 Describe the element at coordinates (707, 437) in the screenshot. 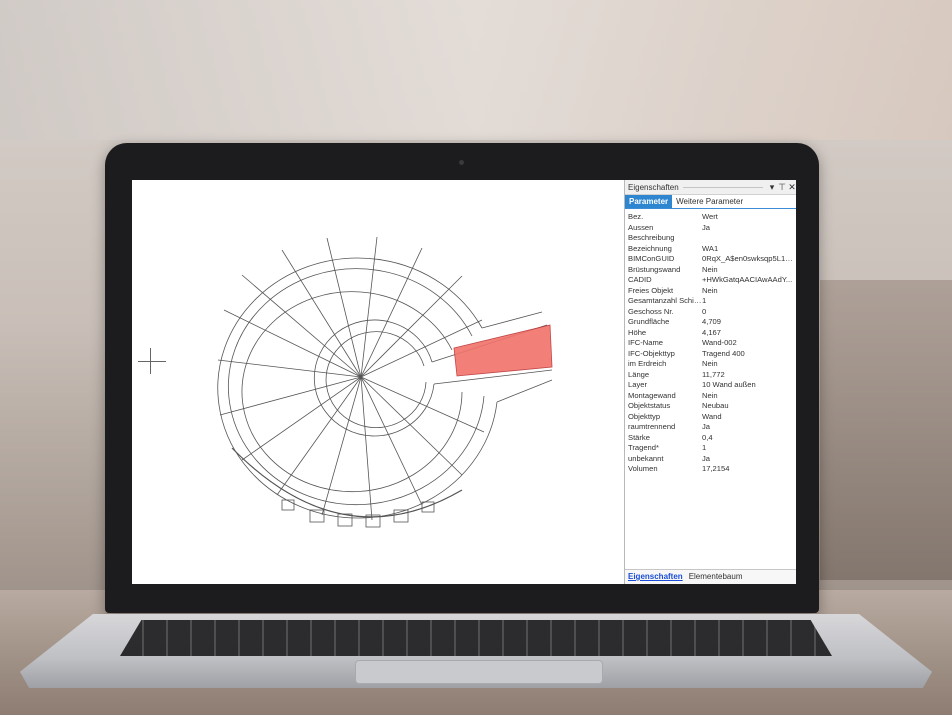

I see `property-value: 0,4` at that location.